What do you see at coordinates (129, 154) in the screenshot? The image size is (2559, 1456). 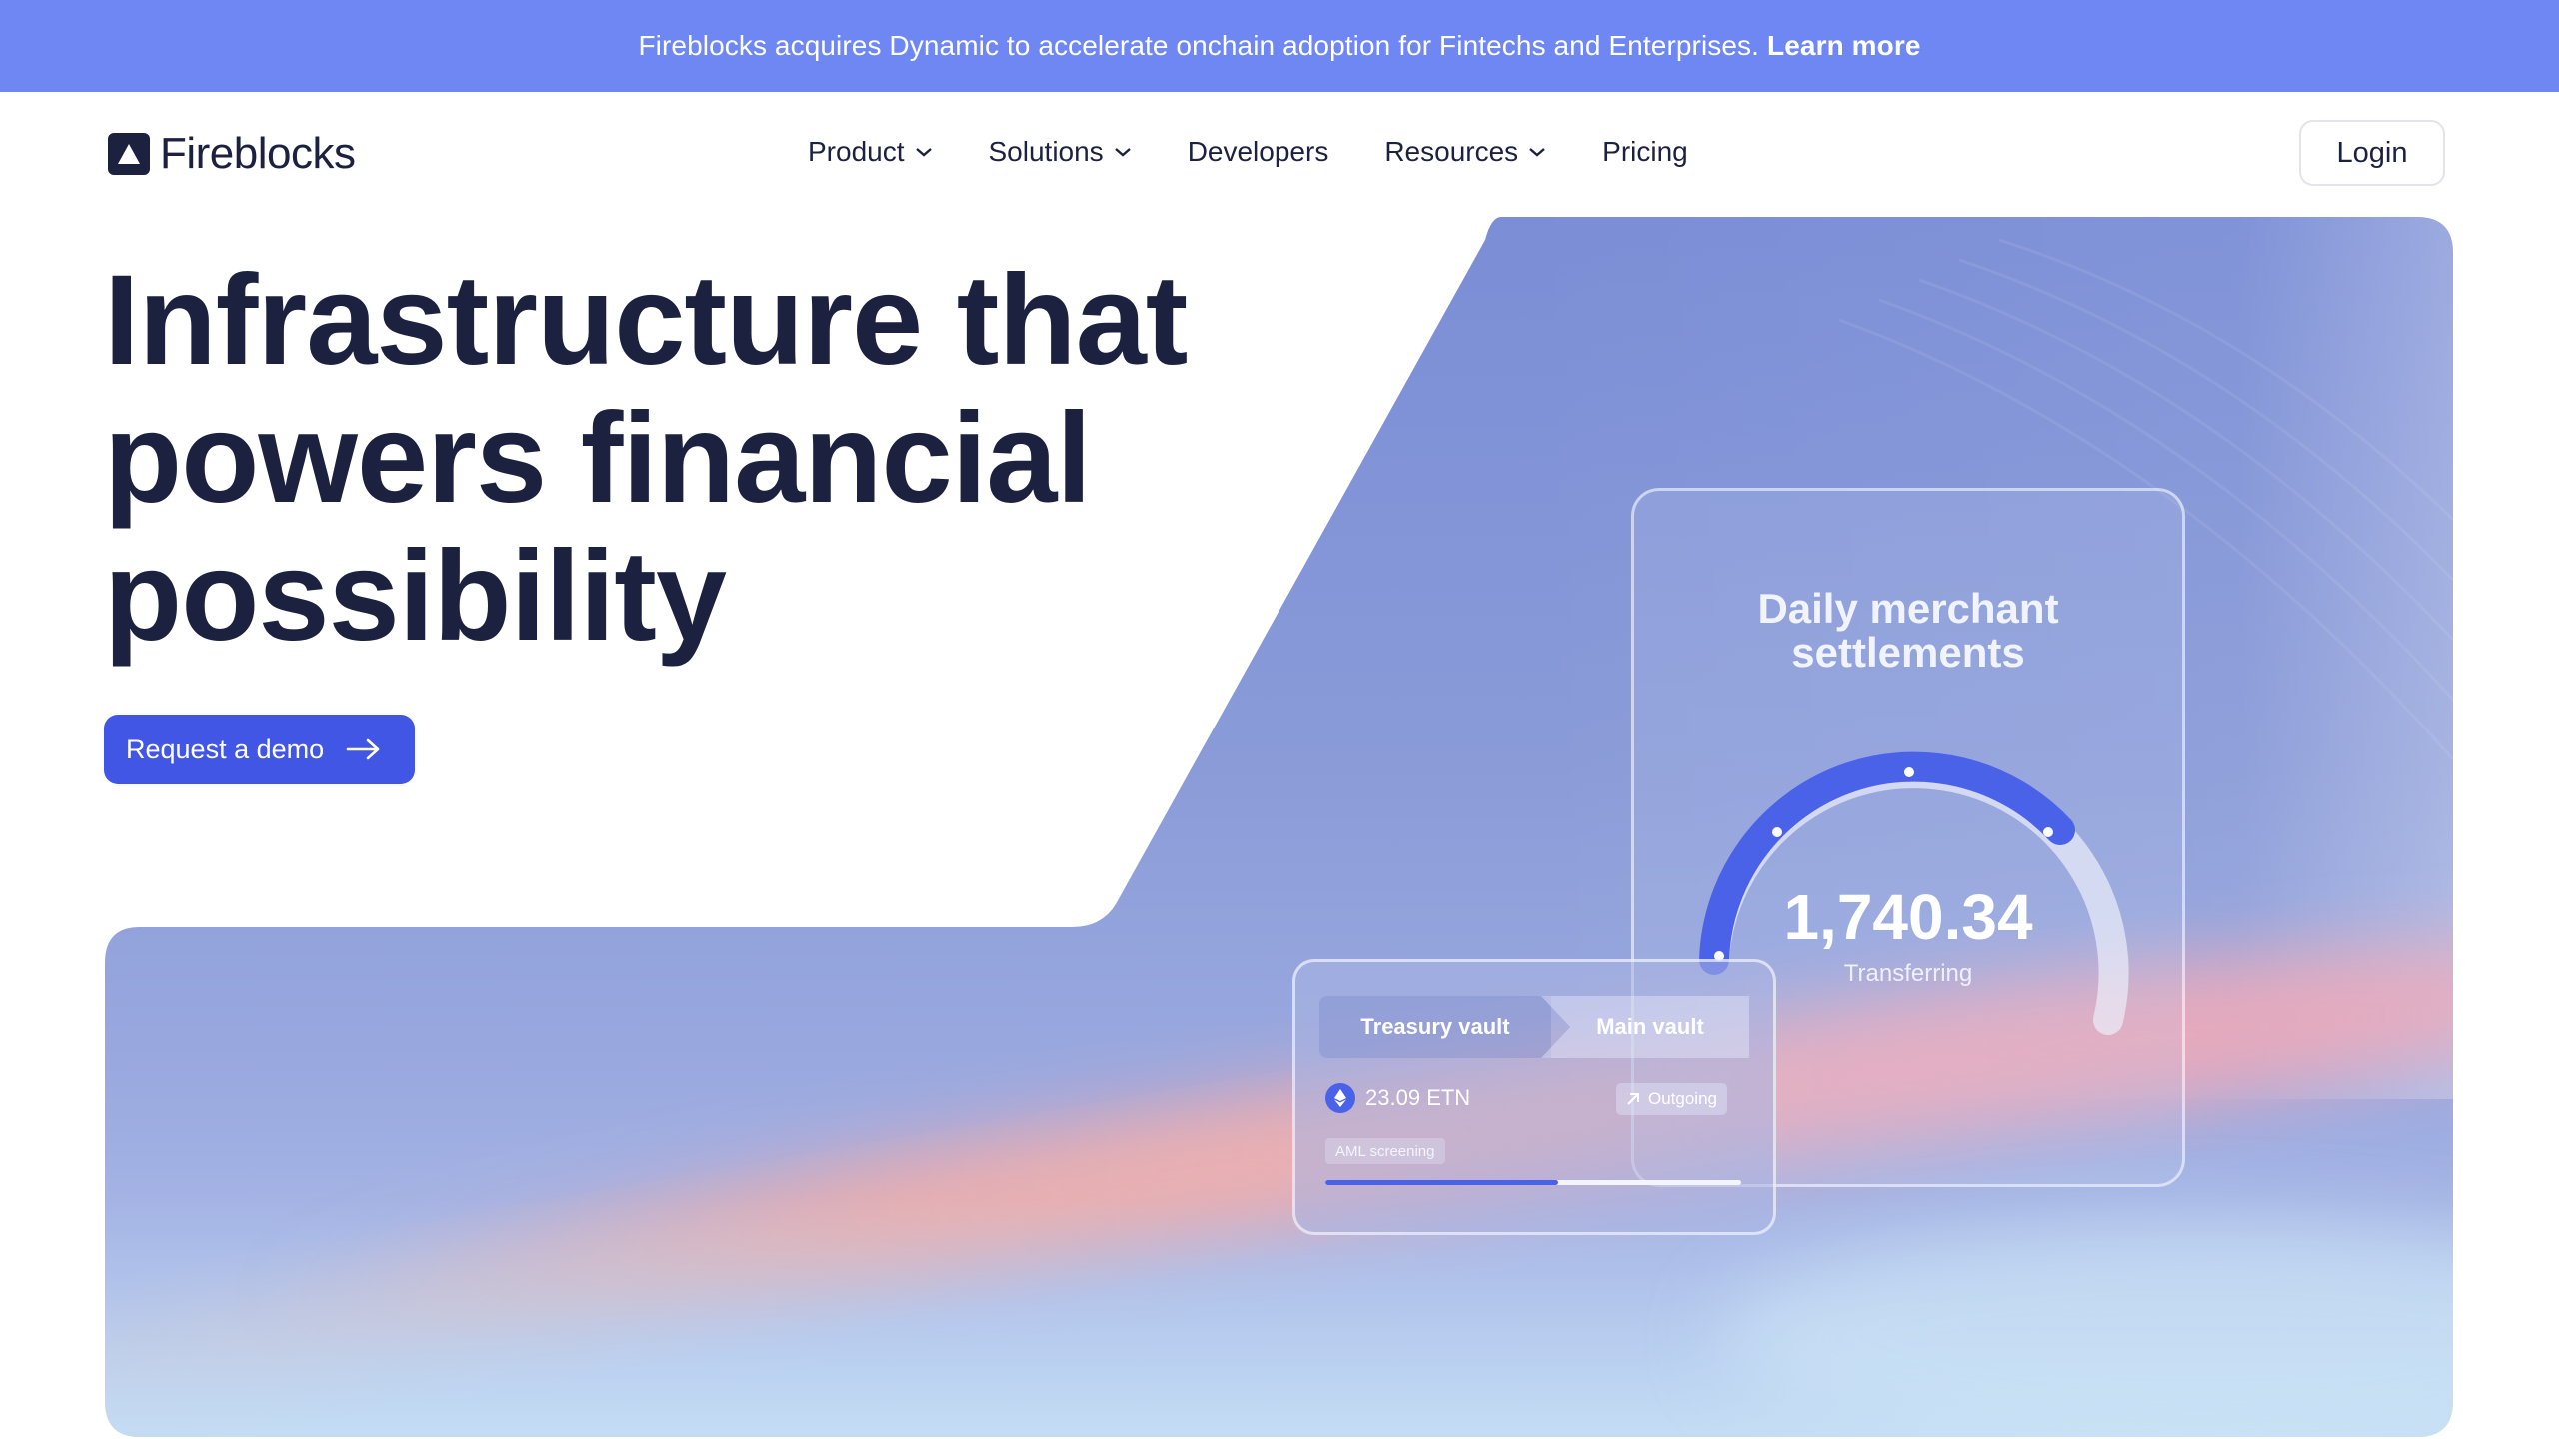 I see `fireblocks-logo-icon` at bounding box center [129, 154].